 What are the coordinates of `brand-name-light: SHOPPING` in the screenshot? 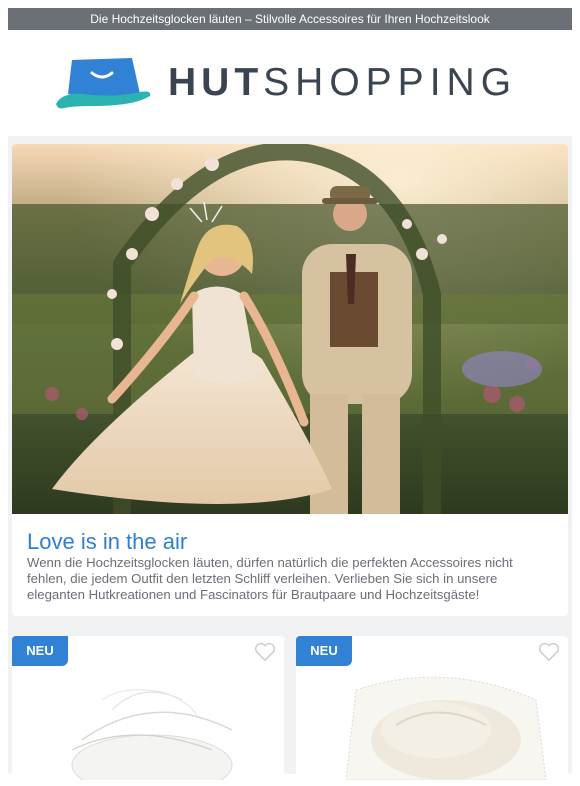 It's located at (390, 82).